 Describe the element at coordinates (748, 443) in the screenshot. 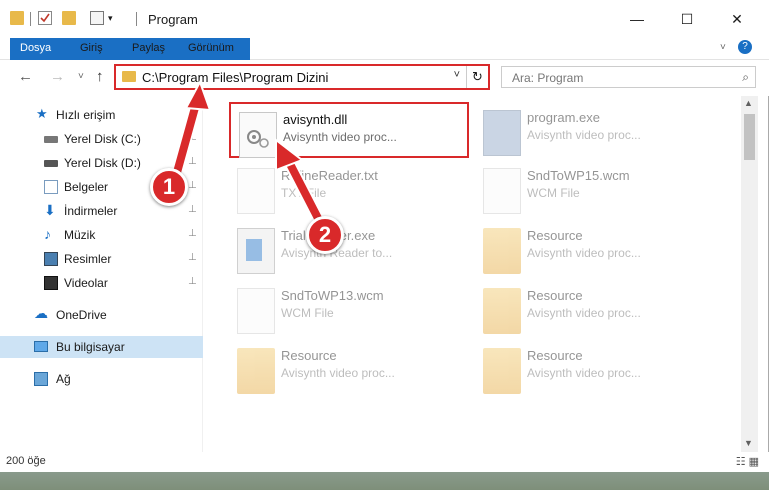

I see `scroll-down-icon: ▼` at that location.